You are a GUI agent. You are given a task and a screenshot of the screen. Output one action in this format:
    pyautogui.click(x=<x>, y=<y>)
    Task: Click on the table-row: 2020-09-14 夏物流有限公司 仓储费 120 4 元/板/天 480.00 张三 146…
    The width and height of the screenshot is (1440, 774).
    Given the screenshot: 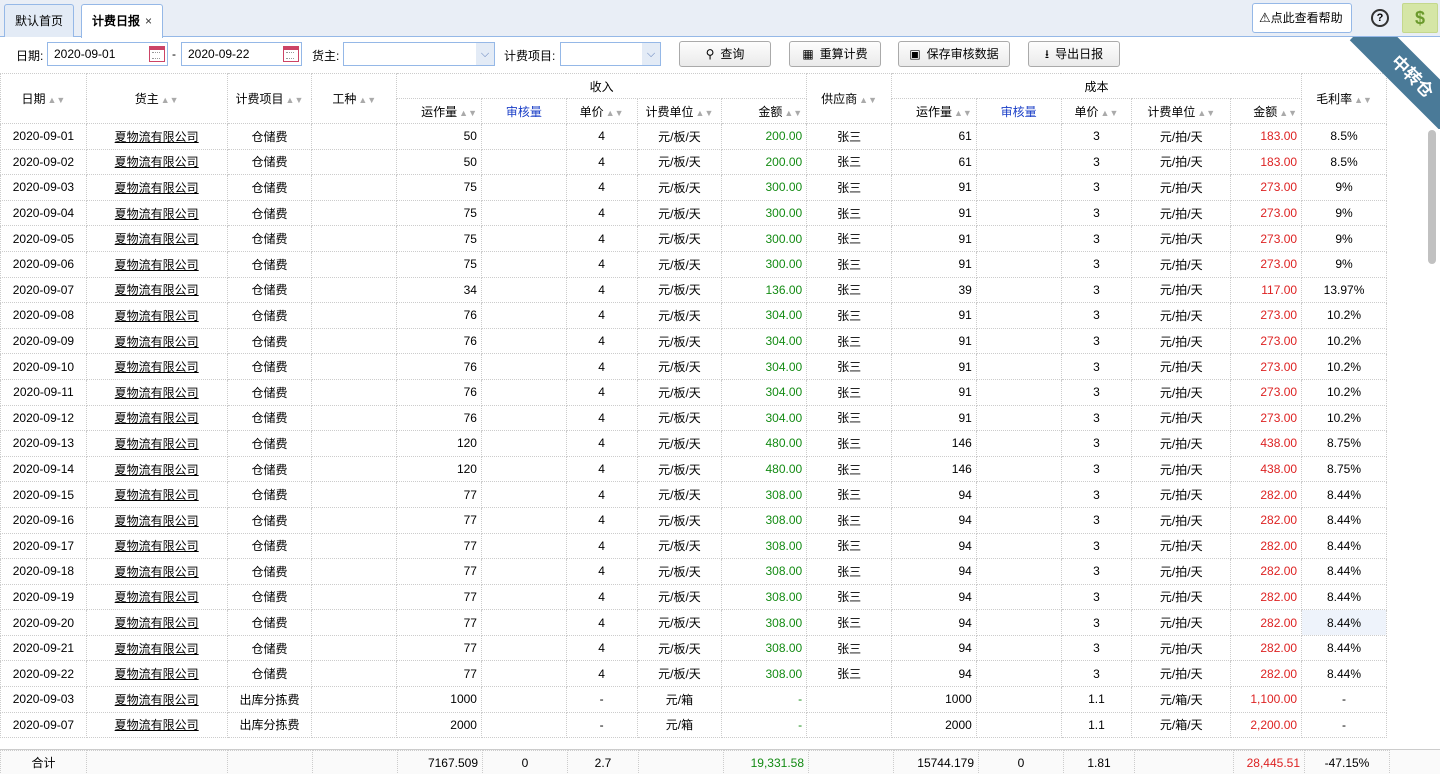 What is the action you would take?
    pyautogui.click(x=693, y=469)
    